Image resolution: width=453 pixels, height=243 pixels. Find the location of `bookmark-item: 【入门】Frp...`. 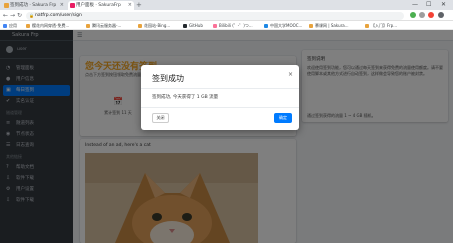

bookmark-item: 【入门】Frp... is located at coordinates (381, 25).